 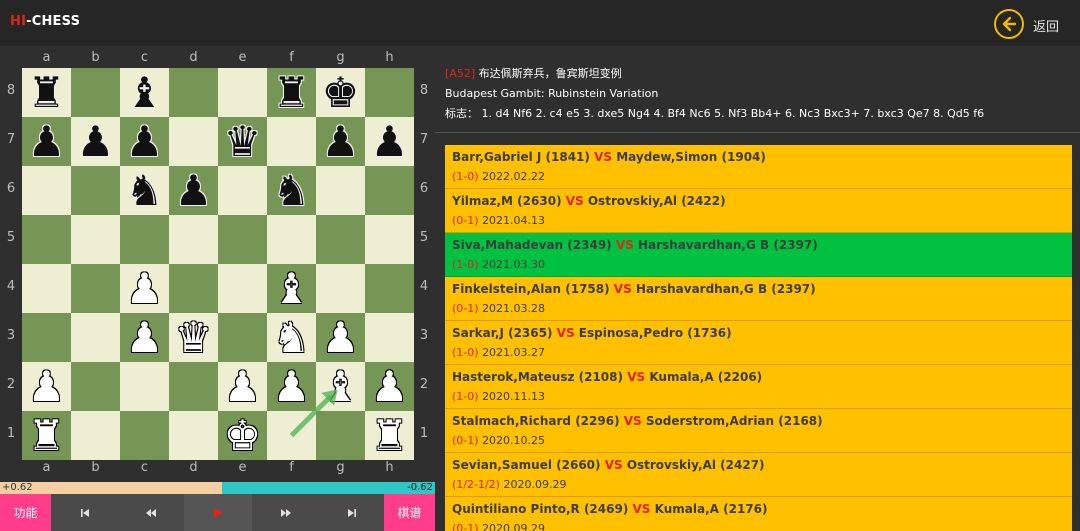 I want to click on square-h4, so click(x=389, y=288).